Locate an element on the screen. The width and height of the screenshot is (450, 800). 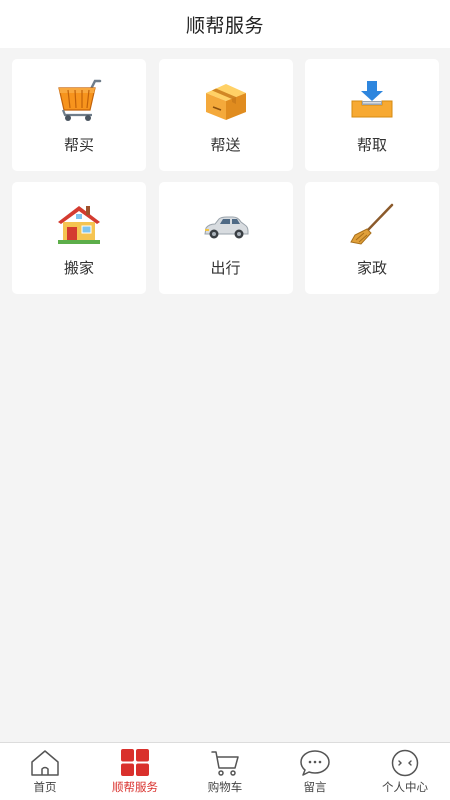
service-card-housekeeping: 家政 is located at coordinates (372, 238).